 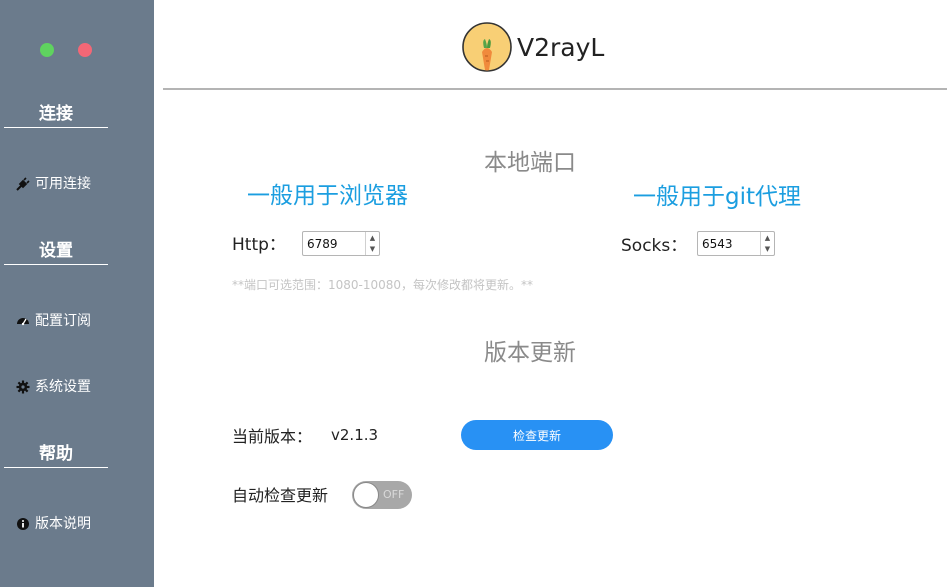 I want to click on sidebar-item-label: 系统设置, so click(x=63, y=387).